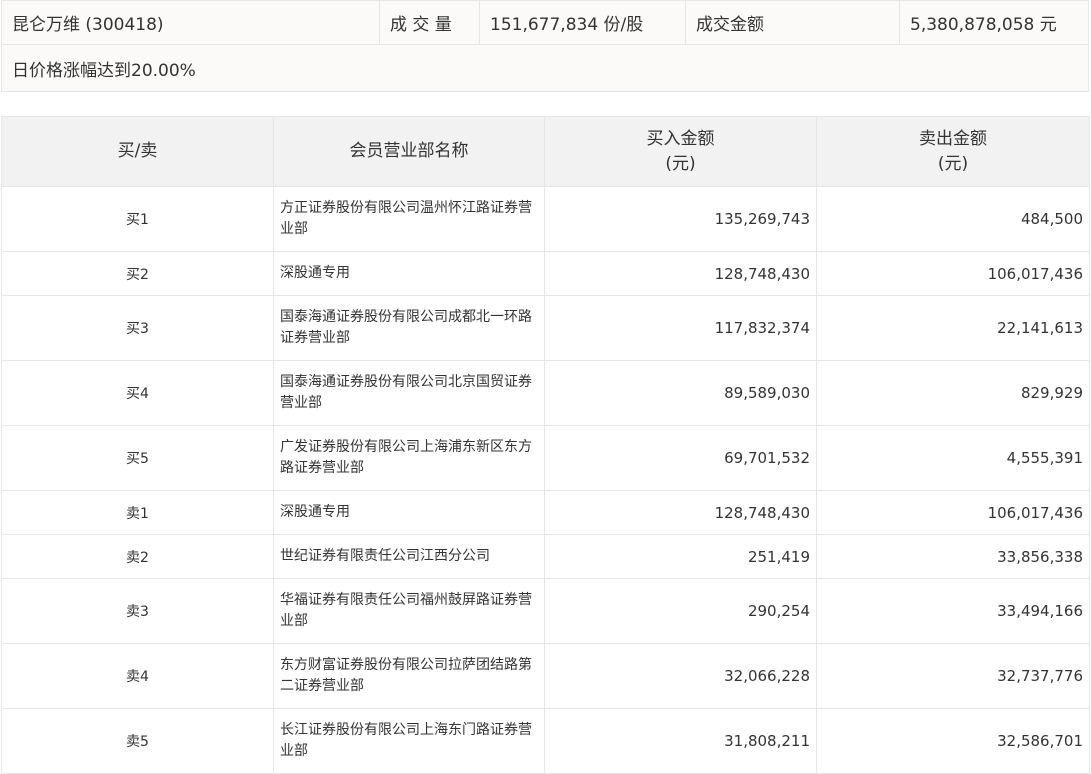  I want to click on header-side: 买/卖, so click(137, 151).